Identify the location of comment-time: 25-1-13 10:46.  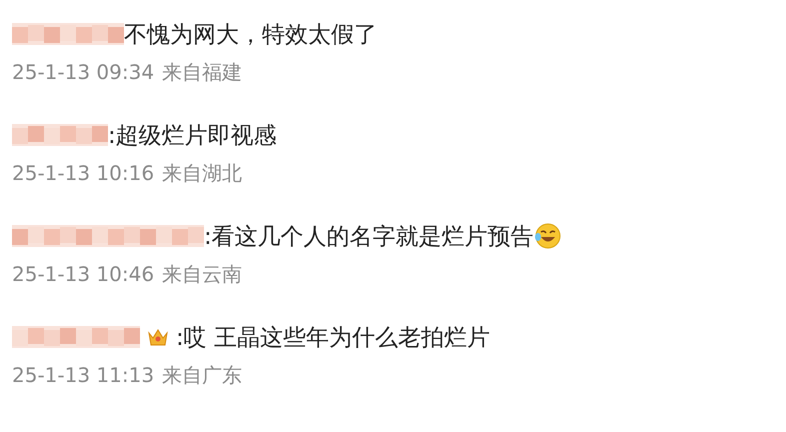
(83, 274).